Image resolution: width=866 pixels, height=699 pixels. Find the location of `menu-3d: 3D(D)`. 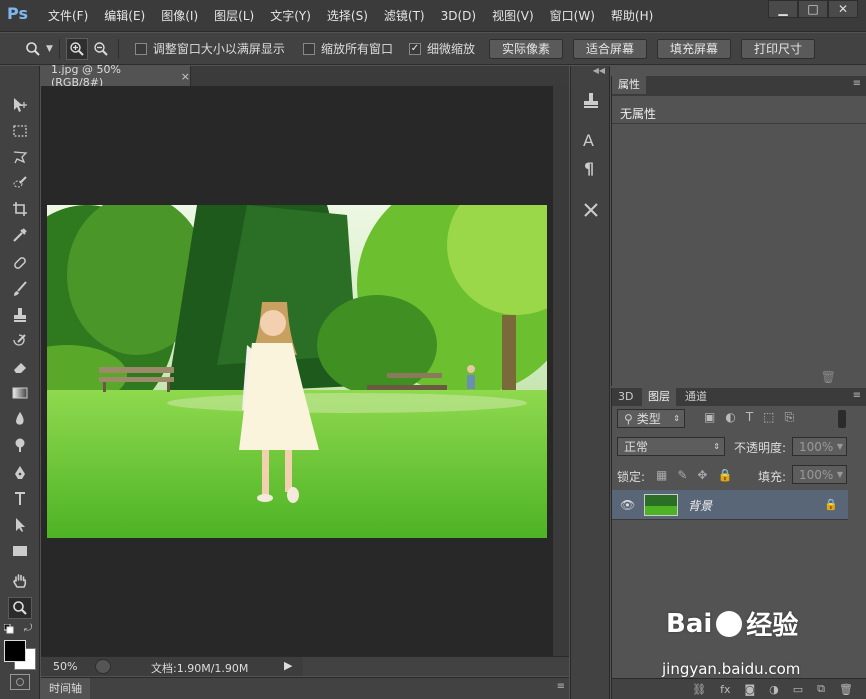

menu-3d: 3D(D) is located at coordinates (458, 16).